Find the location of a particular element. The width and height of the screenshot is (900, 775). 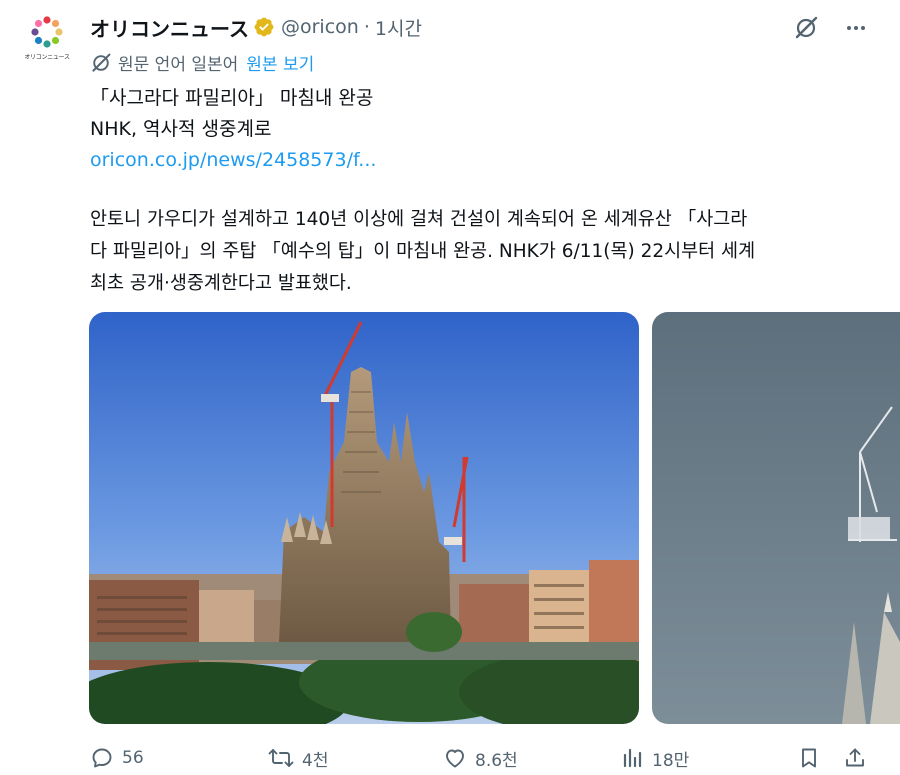

like-icon is located at coordinates (455, 758).